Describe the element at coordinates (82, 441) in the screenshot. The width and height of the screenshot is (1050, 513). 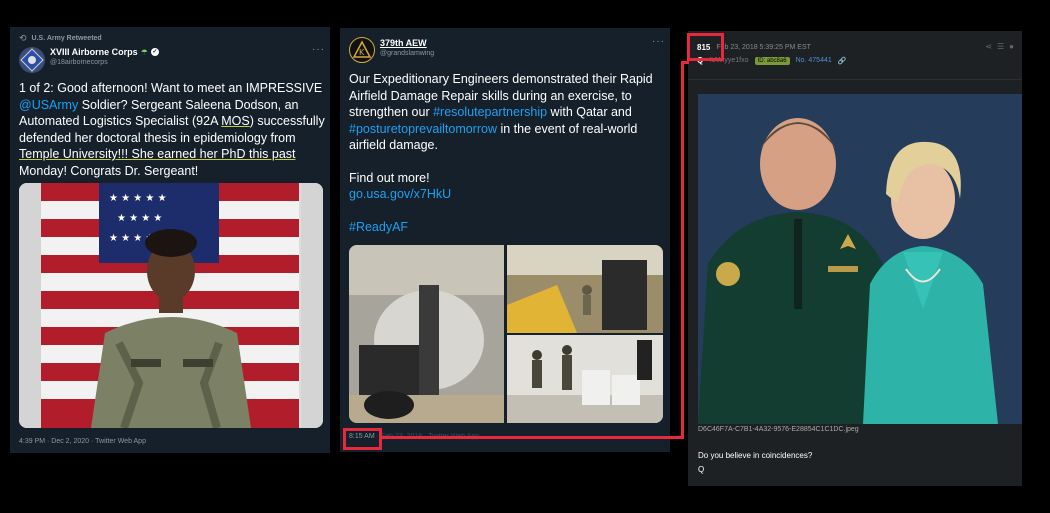
I see `tweet-timestamp: 4:39 PM · Dec 2, 2020 · Twitter Web App` at that location.